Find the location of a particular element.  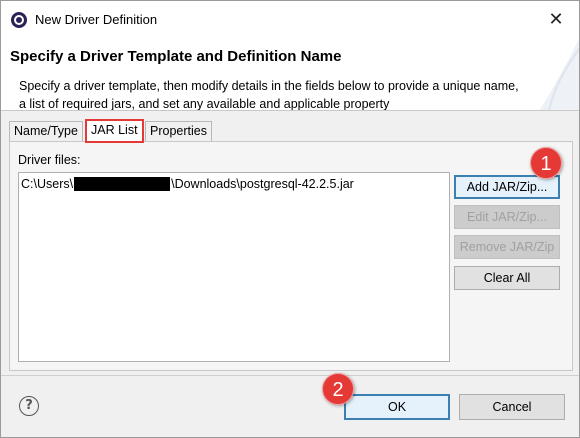

title-bar: New Driver Definition ✕ is located at coordinates (290, 20).